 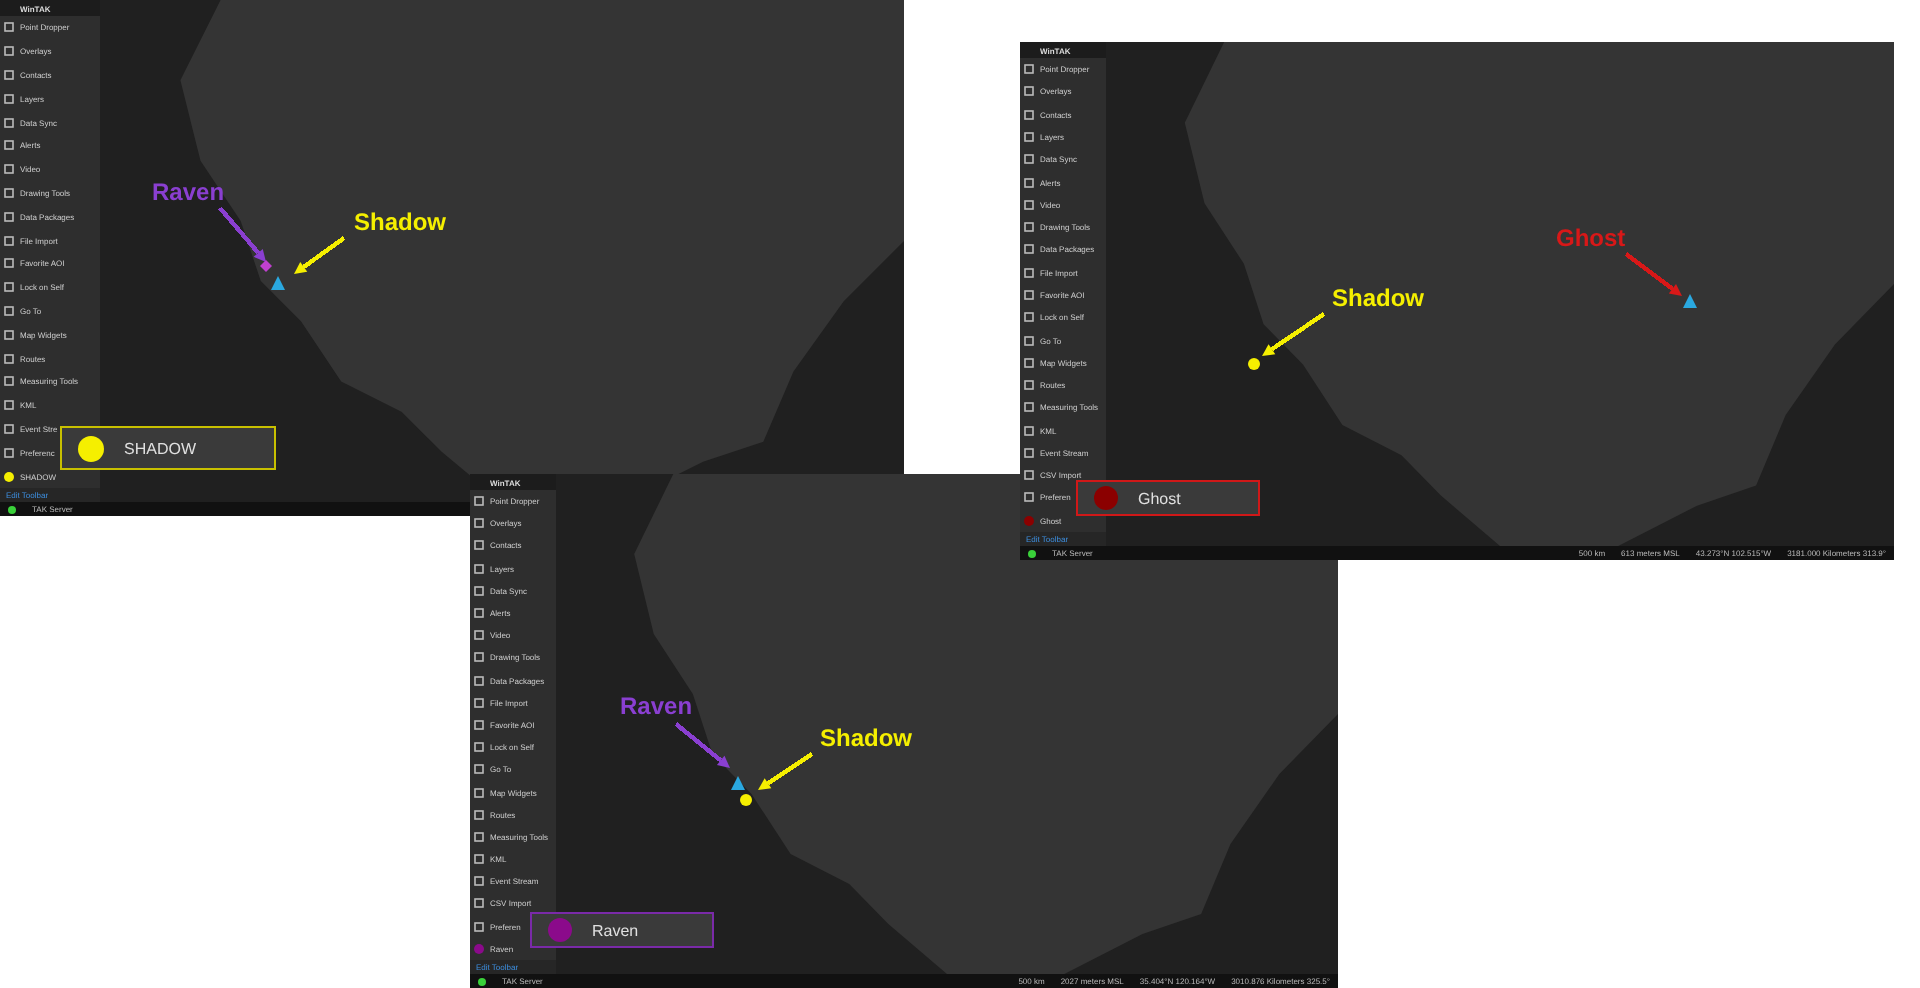 I want to click on callout-label: Raven, so click(x=615, y=930).